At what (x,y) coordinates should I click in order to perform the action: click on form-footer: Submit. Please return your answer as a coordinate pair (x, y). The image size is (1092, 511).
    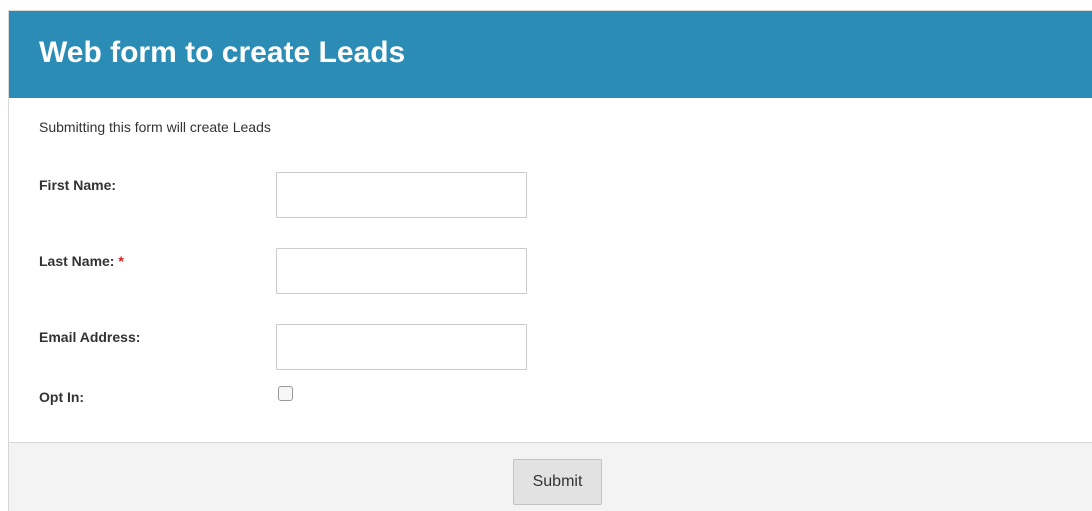
    Looking at the image, I should click on (550, 476).